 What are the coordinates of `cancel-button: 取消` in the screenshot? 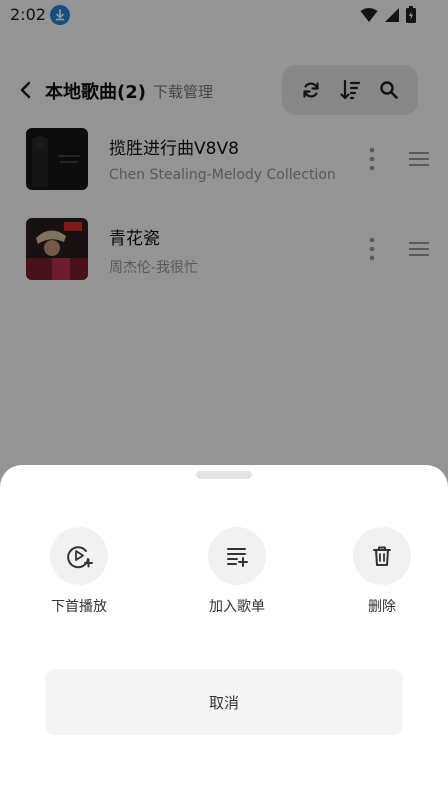 It's located at (224, 702).